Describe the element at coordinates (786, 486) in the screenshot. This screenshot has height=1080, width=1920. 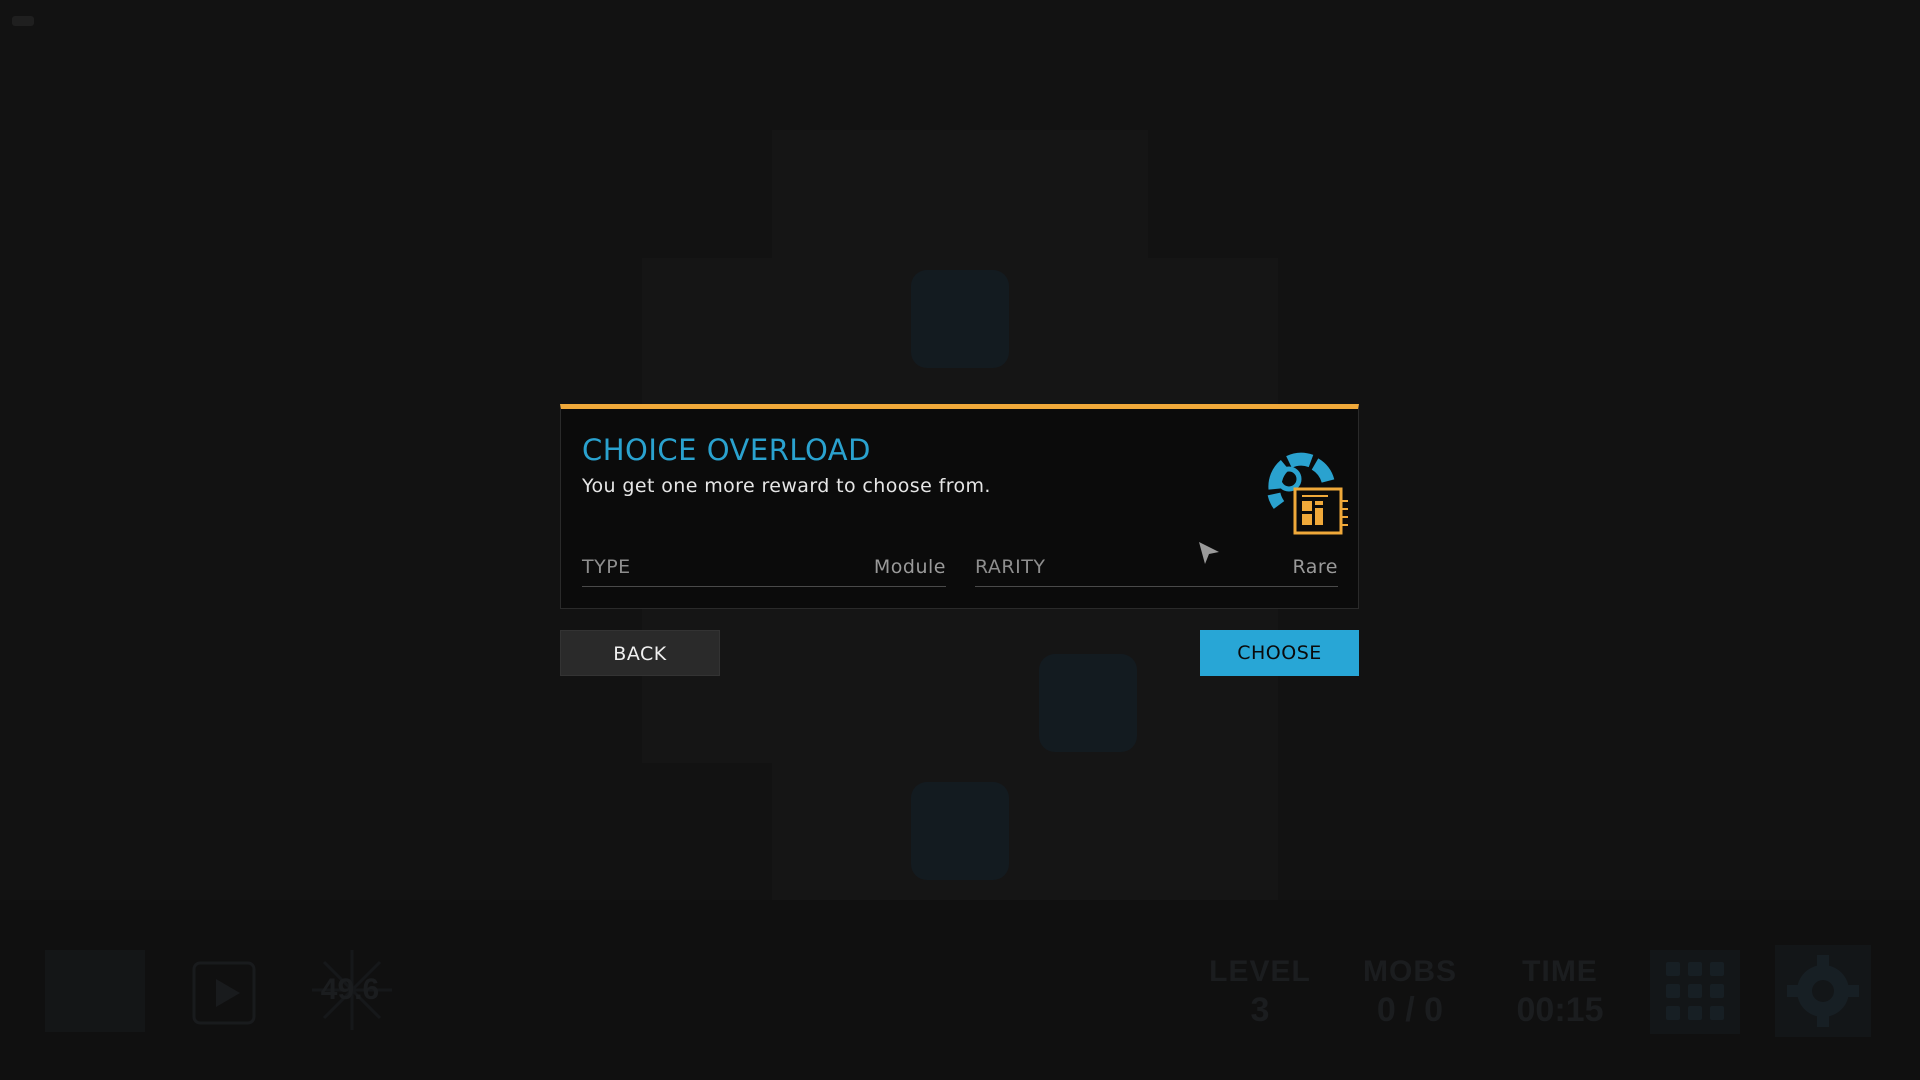
I see `dialog-description: You get one more reward to choose from.` at that location.